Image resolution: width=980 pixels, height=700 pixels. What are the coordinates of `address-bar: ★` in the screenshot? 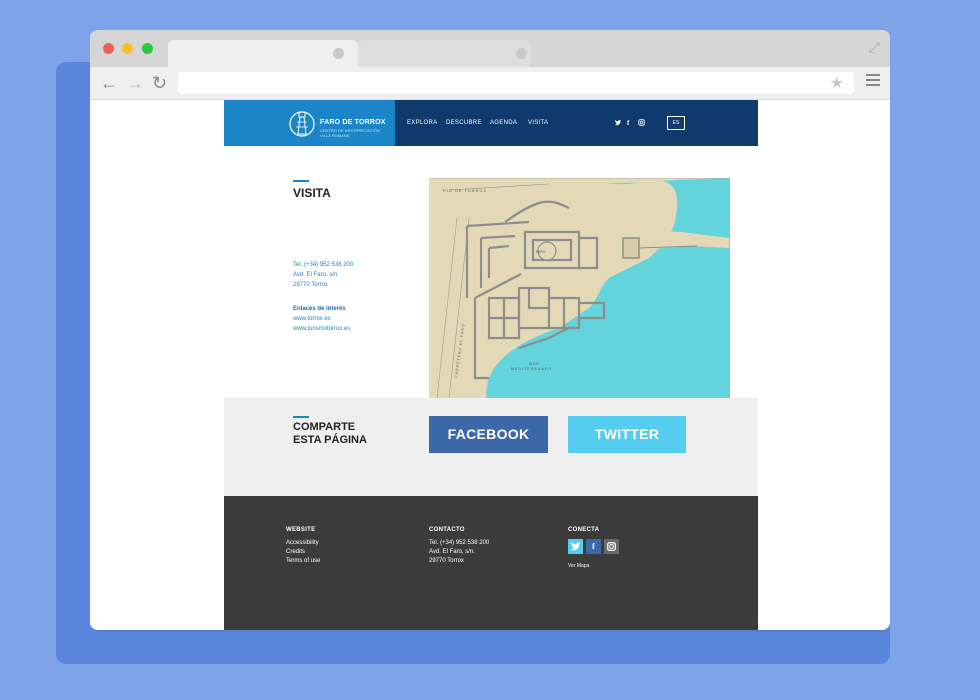 It's located at (516, 83).